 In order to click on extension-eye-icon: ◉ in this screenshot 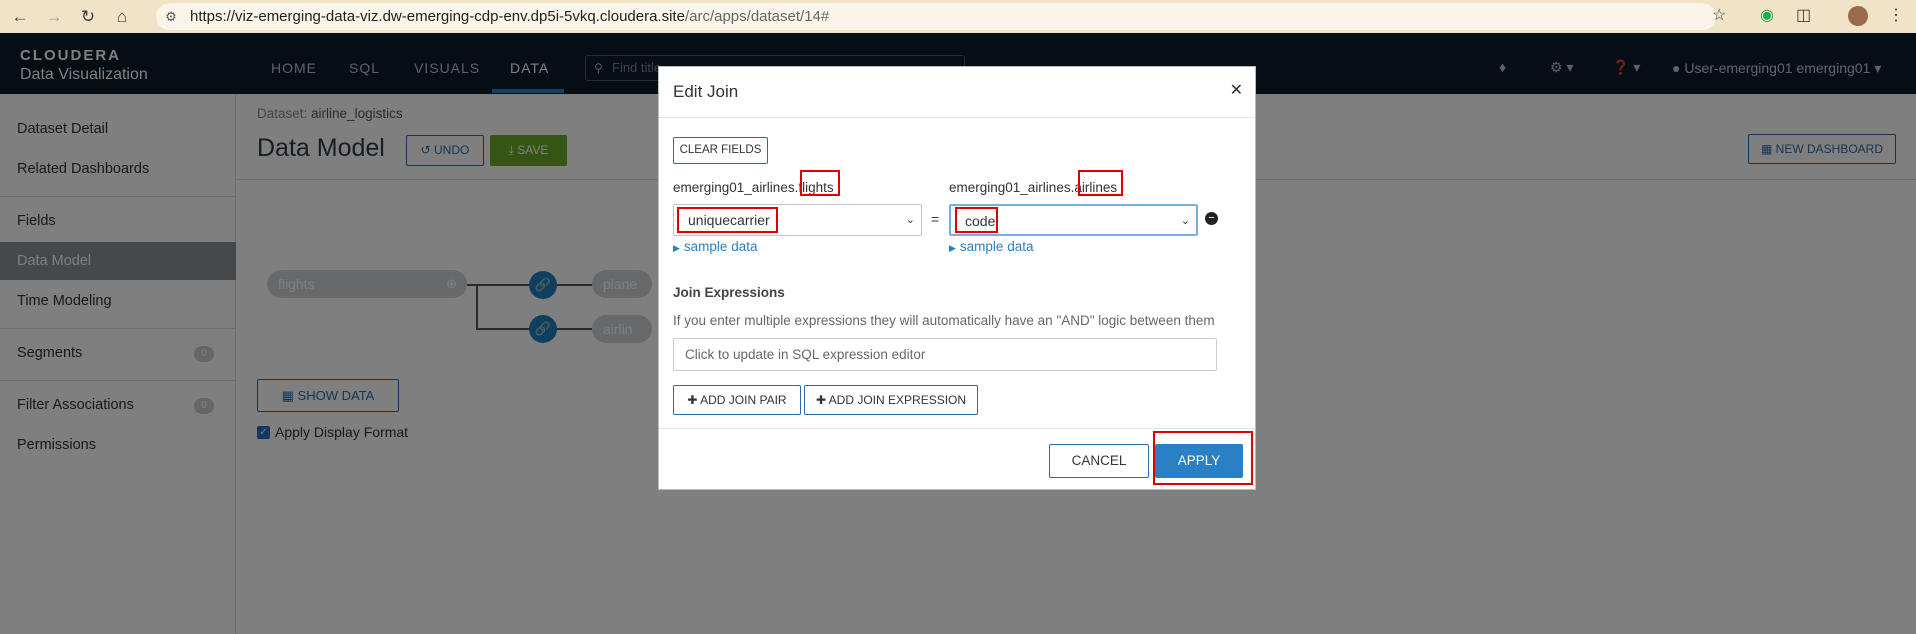, I will do `click(1767, 15)`.